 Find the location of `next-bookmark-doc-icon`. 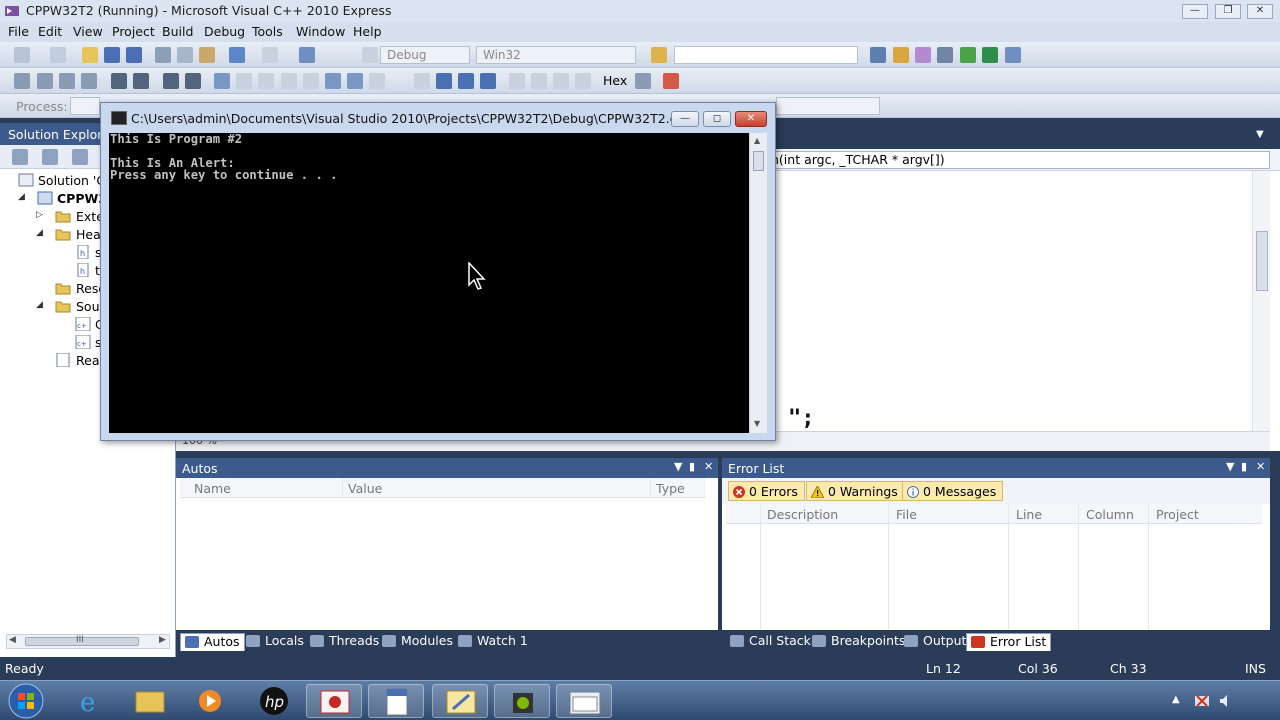

next-bookmark-doc-icon is located at coordinates (355, 81).